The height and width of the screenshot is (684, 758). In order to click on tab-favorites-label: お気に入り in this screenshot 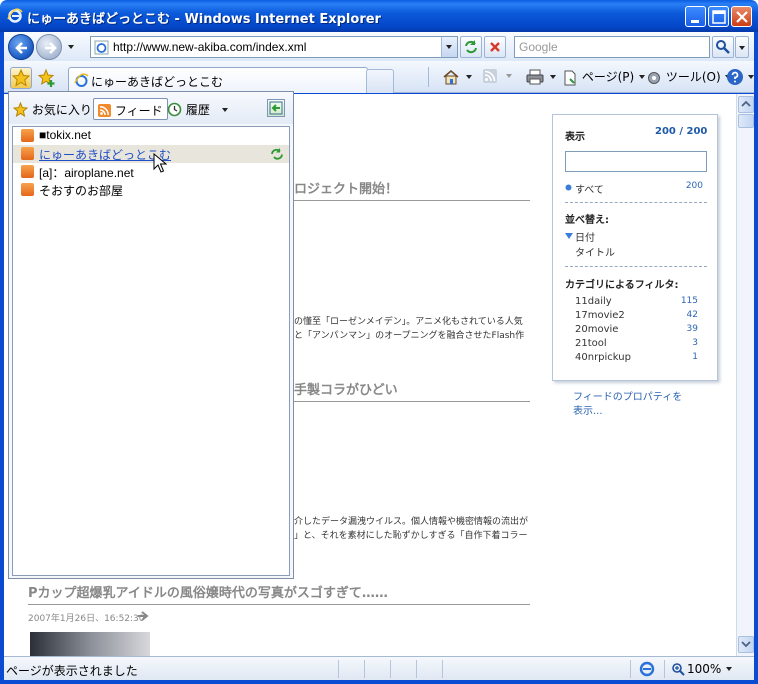, I will do `click(61, 110)`.